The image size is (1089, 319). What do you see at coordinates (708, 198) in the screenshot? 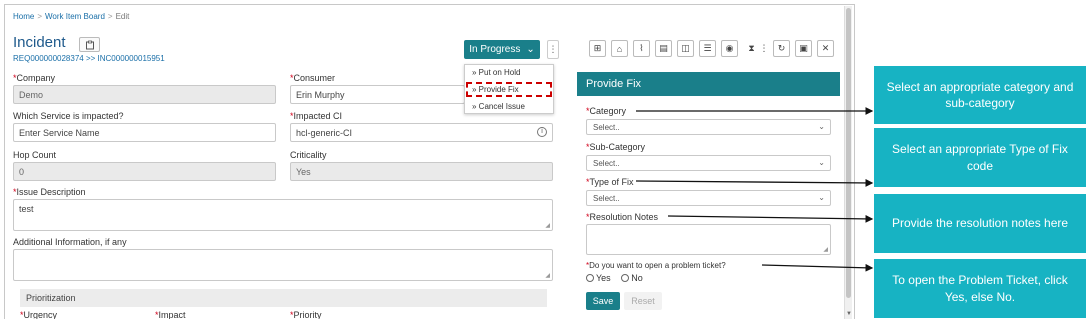
I see `type-of-fix-select: Select.. ⌄` at bounding box center [708, 198].